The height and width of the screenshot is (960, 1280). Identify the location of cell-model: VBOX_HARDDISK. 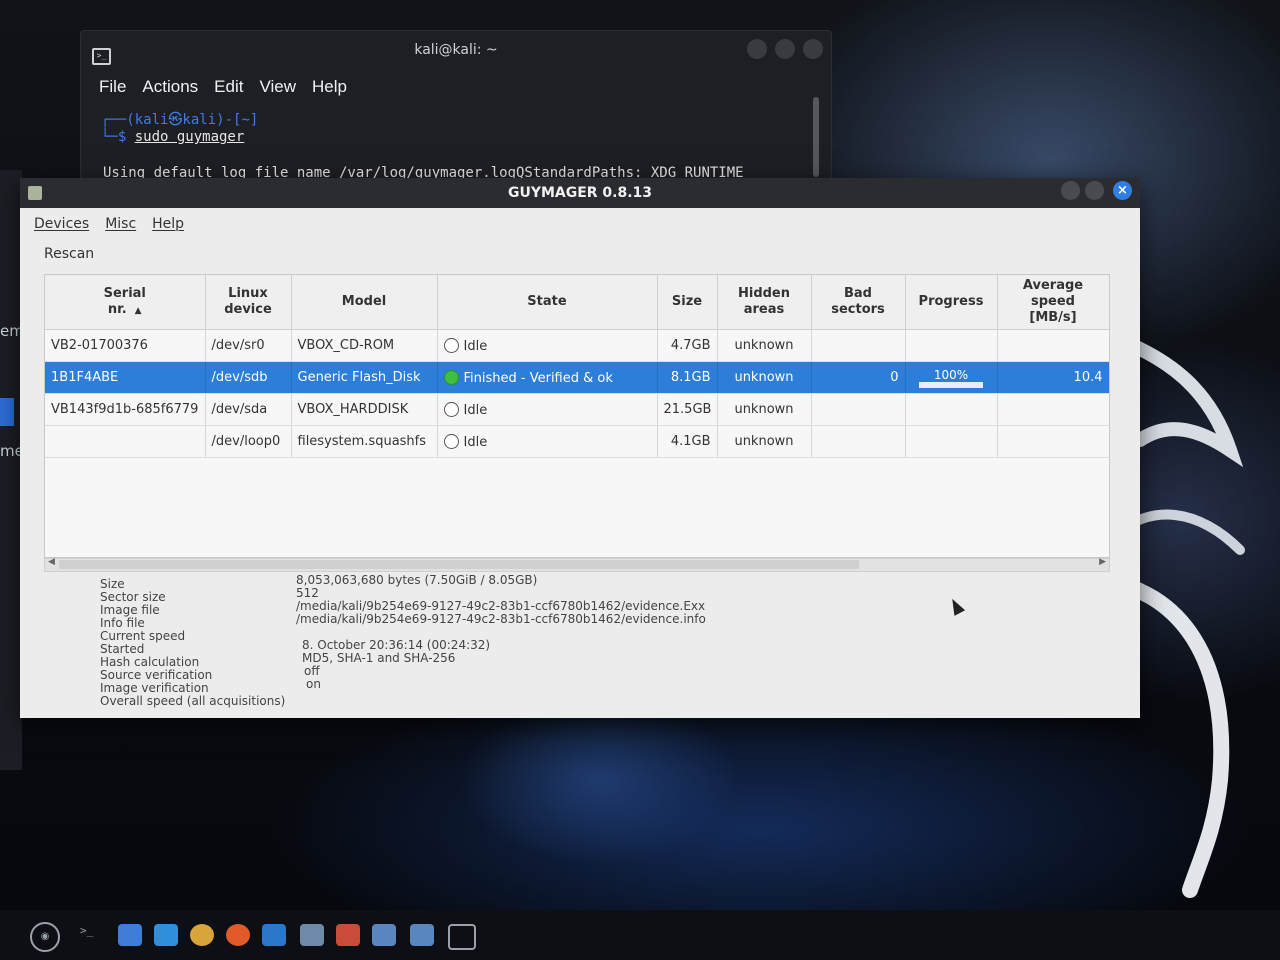
(364, 409).